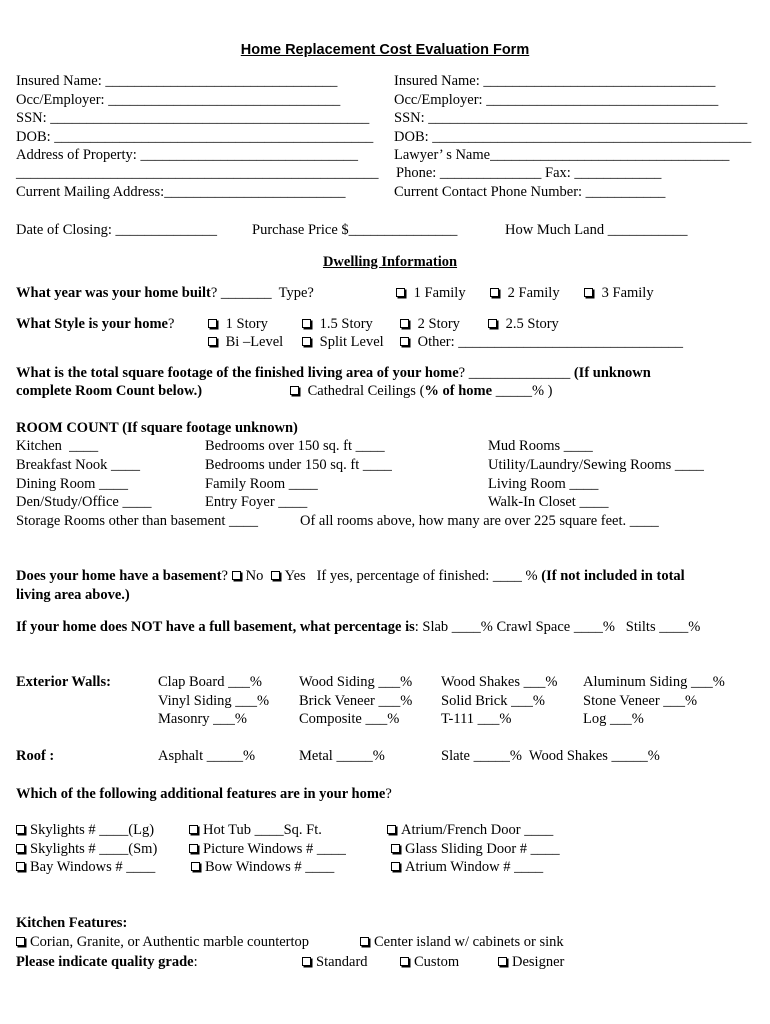 The height and width of the screenshot is (1024, 770). Describe the element at coordinates (206, 756) in the screenshot. I see `roof-asphalt-field: Asphalt _____%` at that location.